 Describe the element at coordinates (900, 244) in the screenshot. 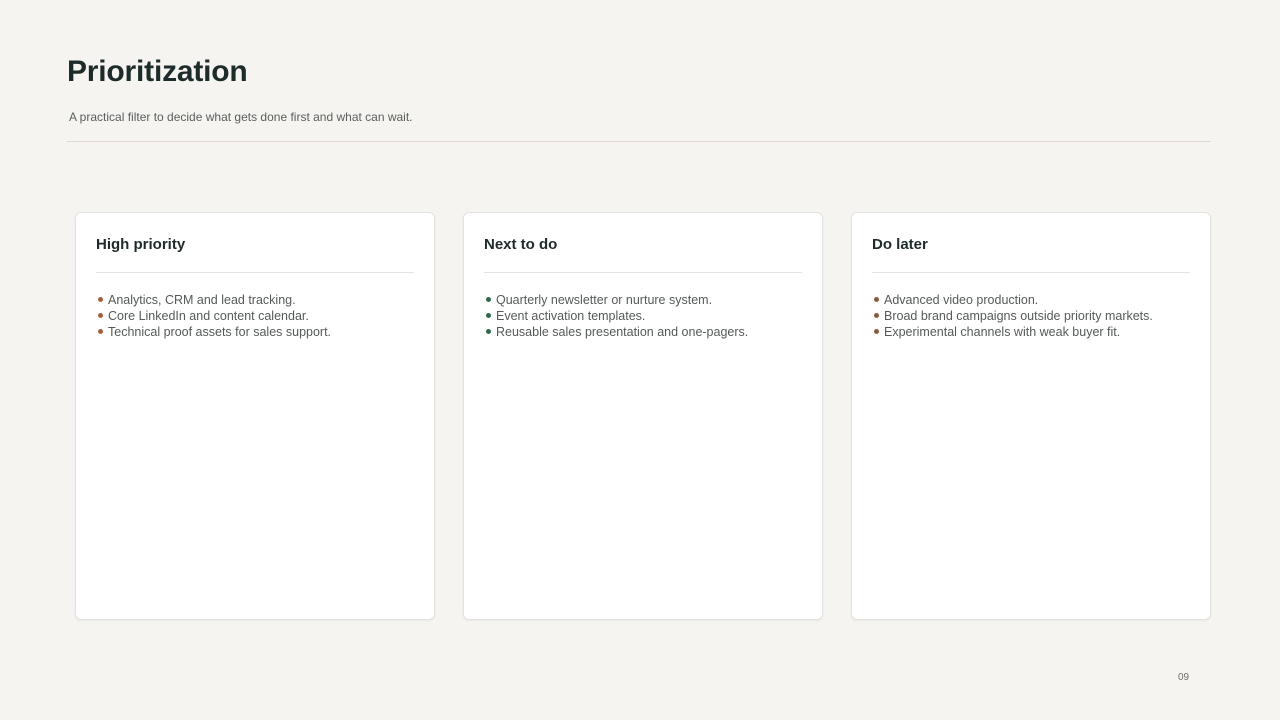

I see `card-title: Do later` at that location.